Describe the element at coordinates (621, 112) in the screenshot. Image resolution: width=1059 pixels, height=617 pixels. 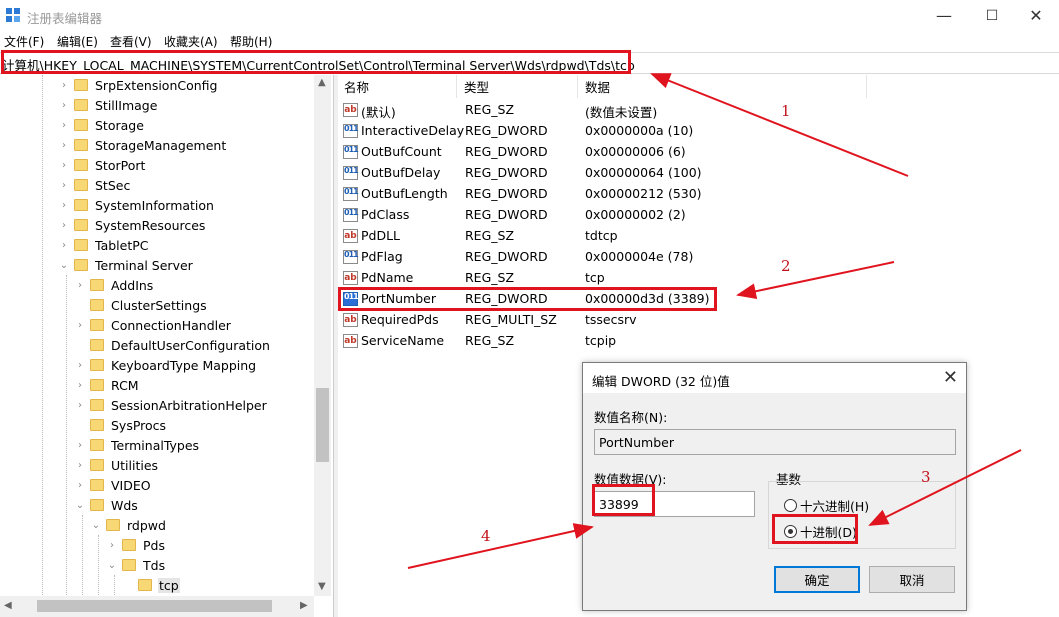
I see `value-data: (数值未设置)` at that location.